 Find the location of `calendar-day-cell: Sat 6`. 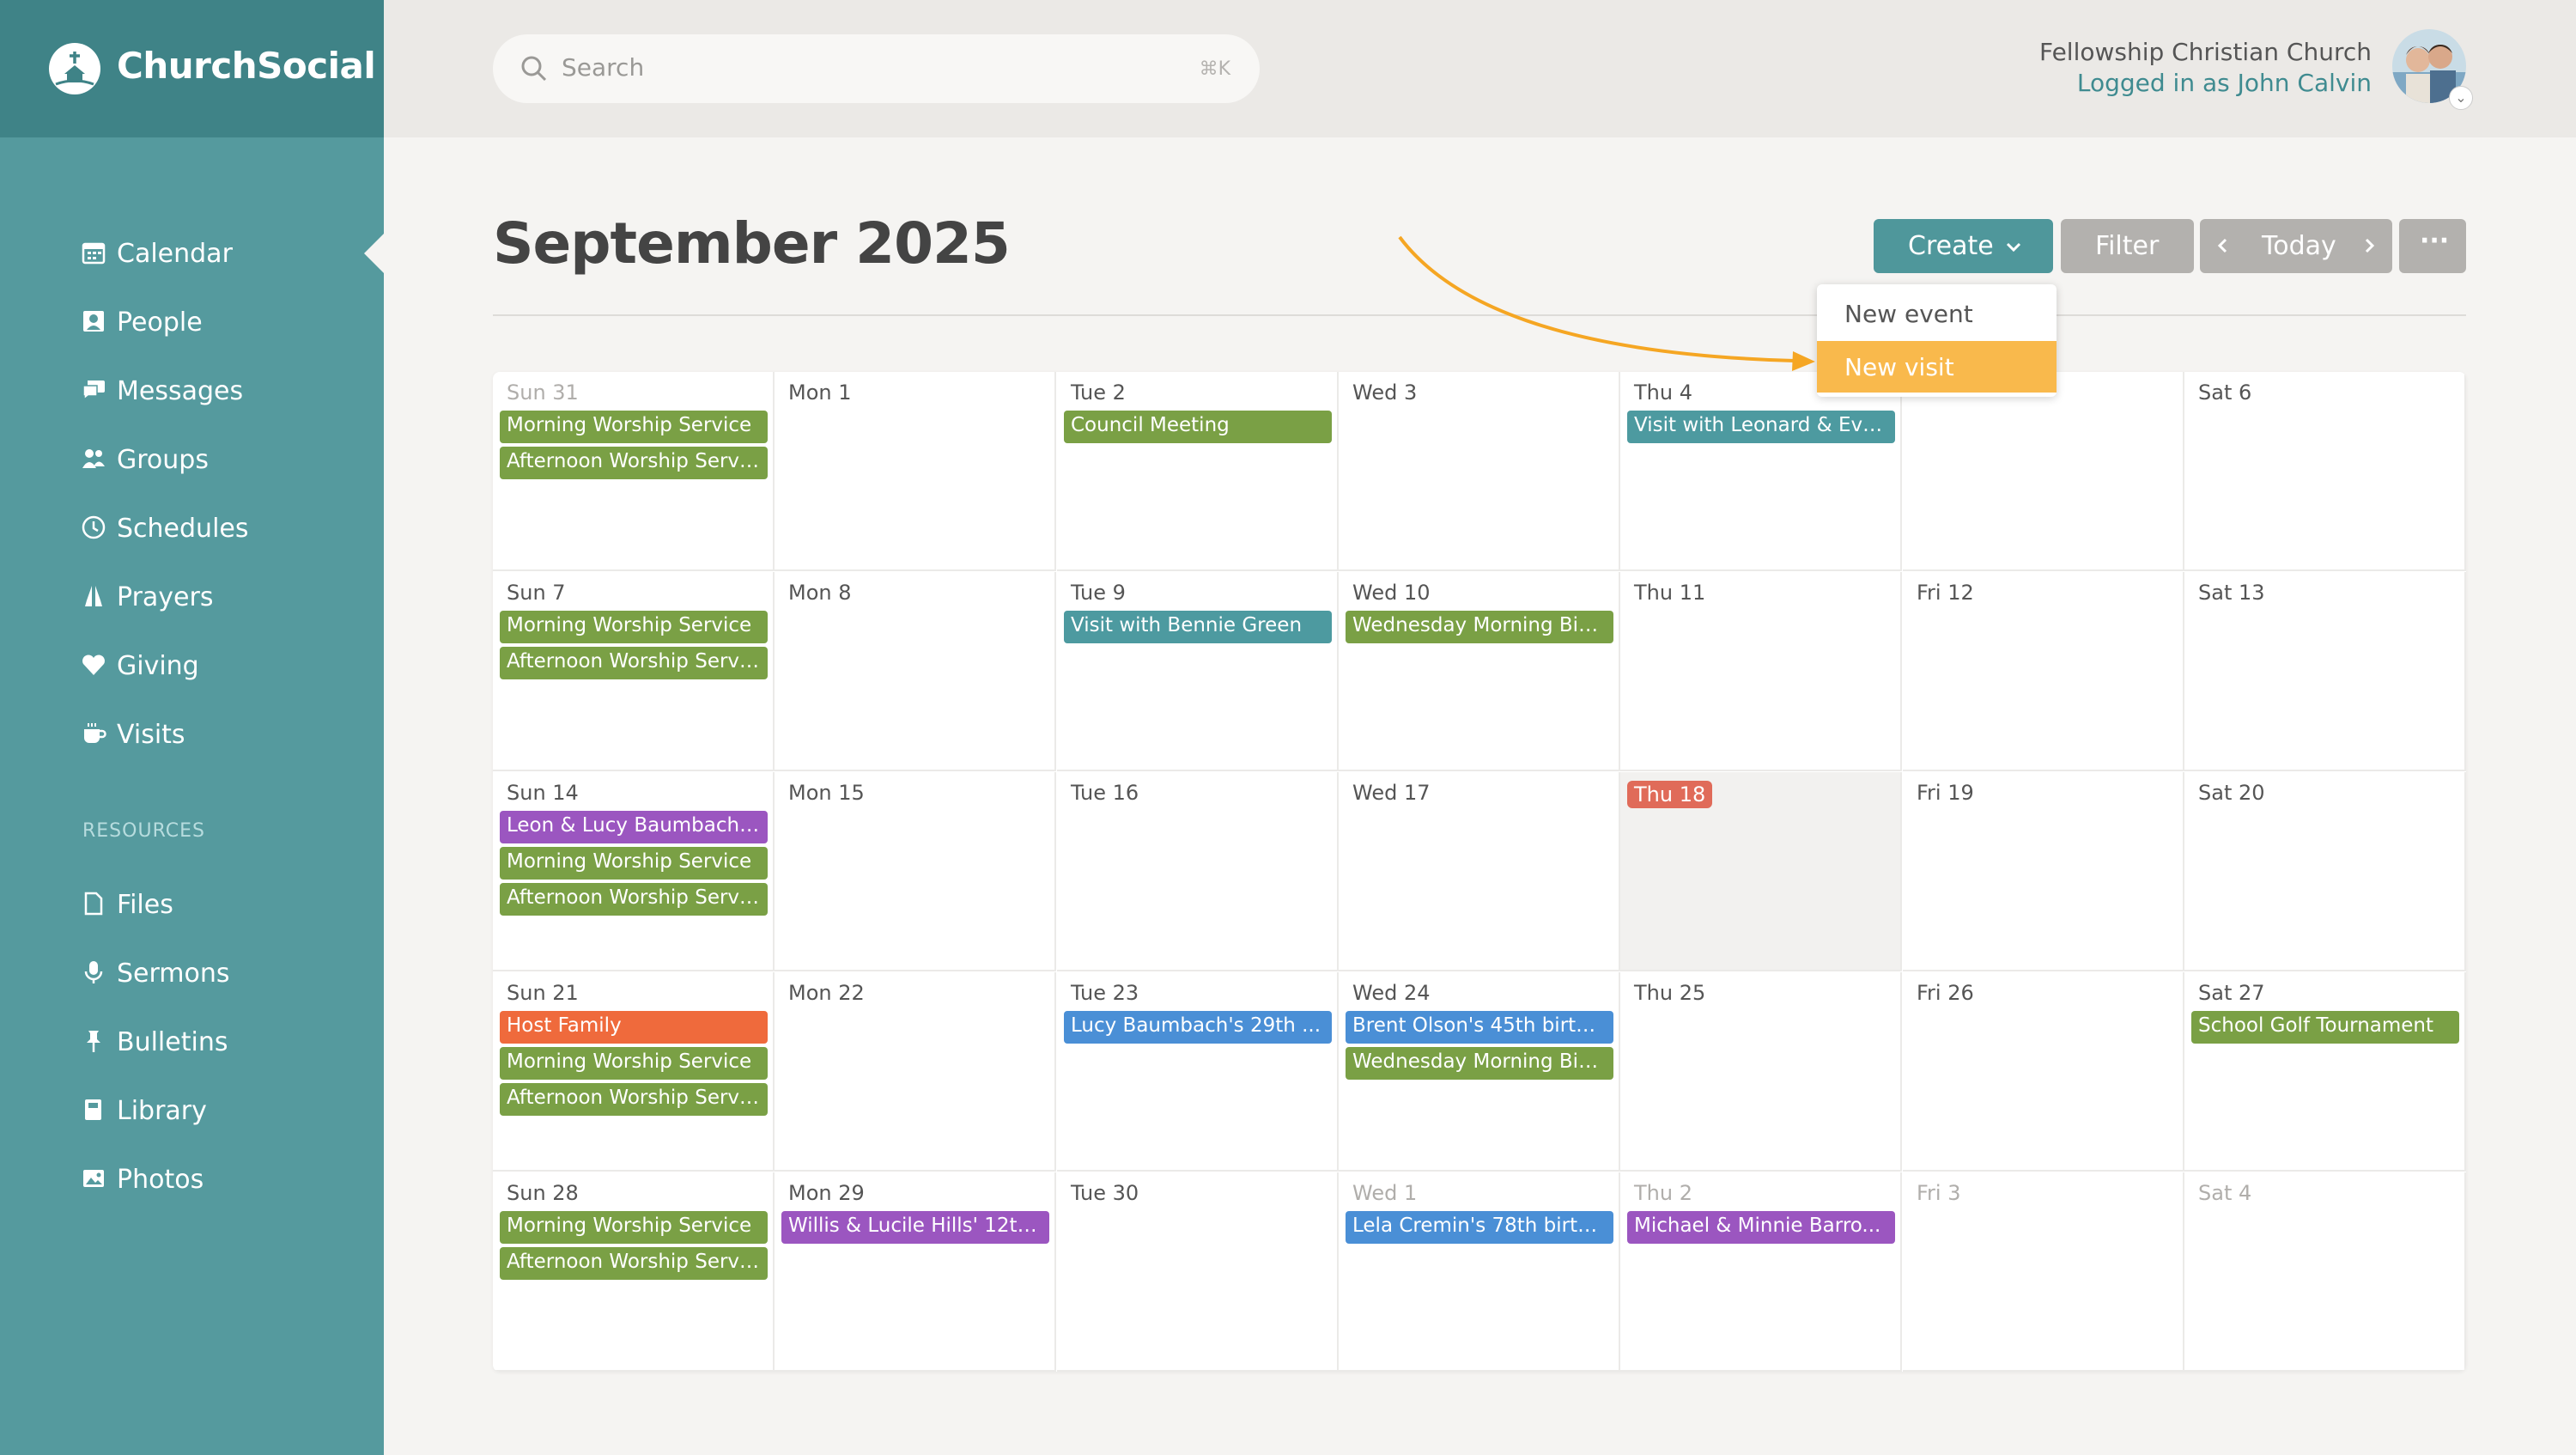

calendar-day-cell: Sat 6 is located at coordinates (2325, 471).